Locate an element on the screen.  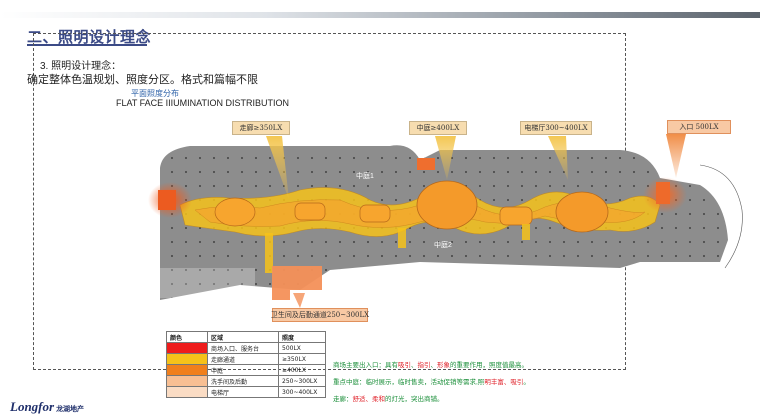
legend-row: 洗手间及后勤 250~300LX is located at coordinates (246, 381).